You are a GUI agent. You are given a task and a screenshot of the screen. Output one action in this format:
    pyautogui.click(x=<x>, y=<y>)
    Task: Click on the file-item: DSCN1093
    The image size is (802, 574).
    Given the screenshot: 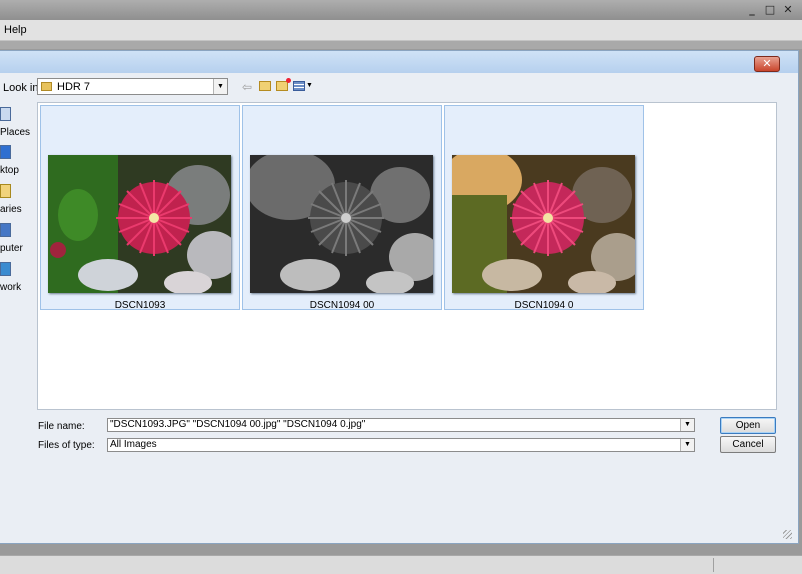 What is the action you would take?
    pyautogui.click(x=140, y=208)
    